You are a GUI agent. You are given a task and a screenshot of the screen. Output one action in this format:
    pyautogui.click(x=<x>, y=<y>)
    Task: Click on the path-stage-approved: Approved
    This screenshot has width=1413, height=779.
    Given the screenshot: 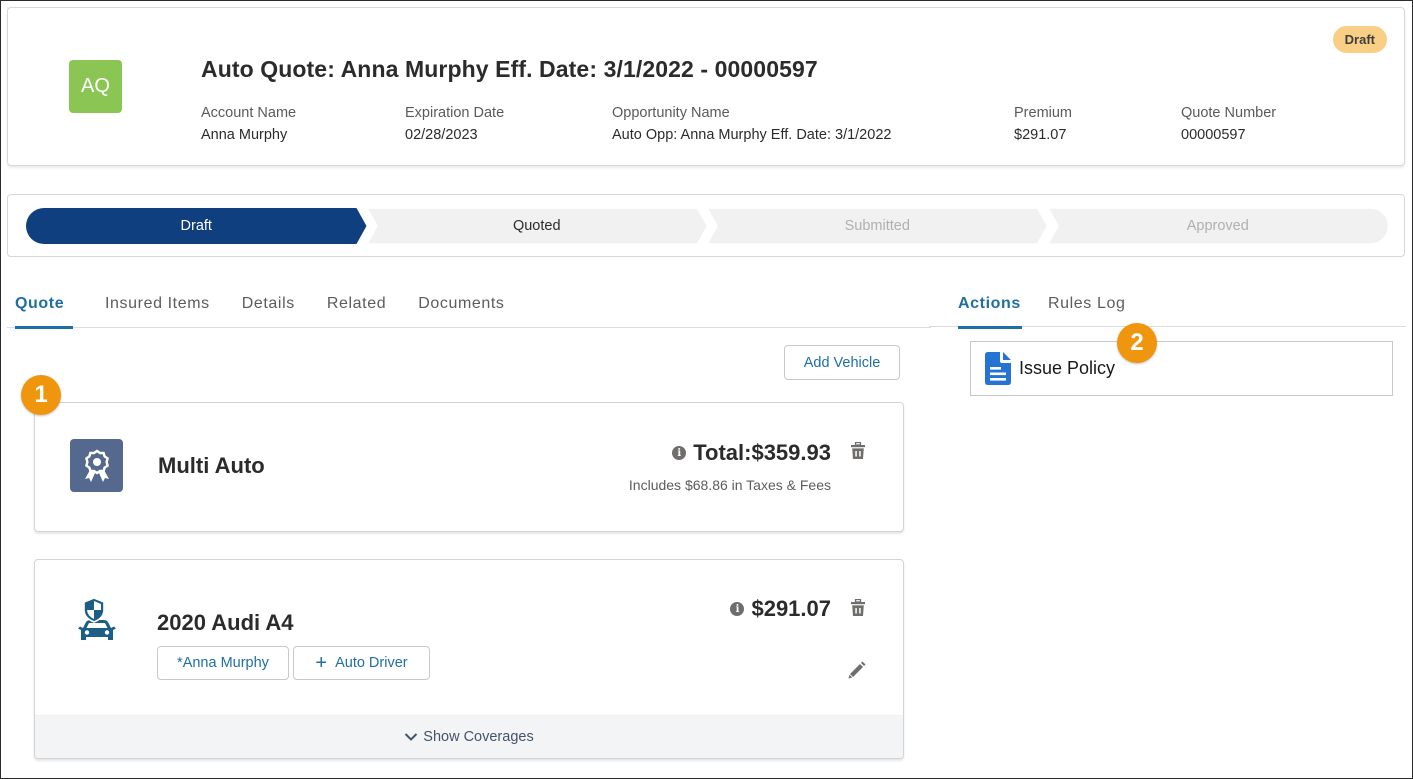 What is the action you would take?
    pyautogui.click(x=1217, y=226)
    